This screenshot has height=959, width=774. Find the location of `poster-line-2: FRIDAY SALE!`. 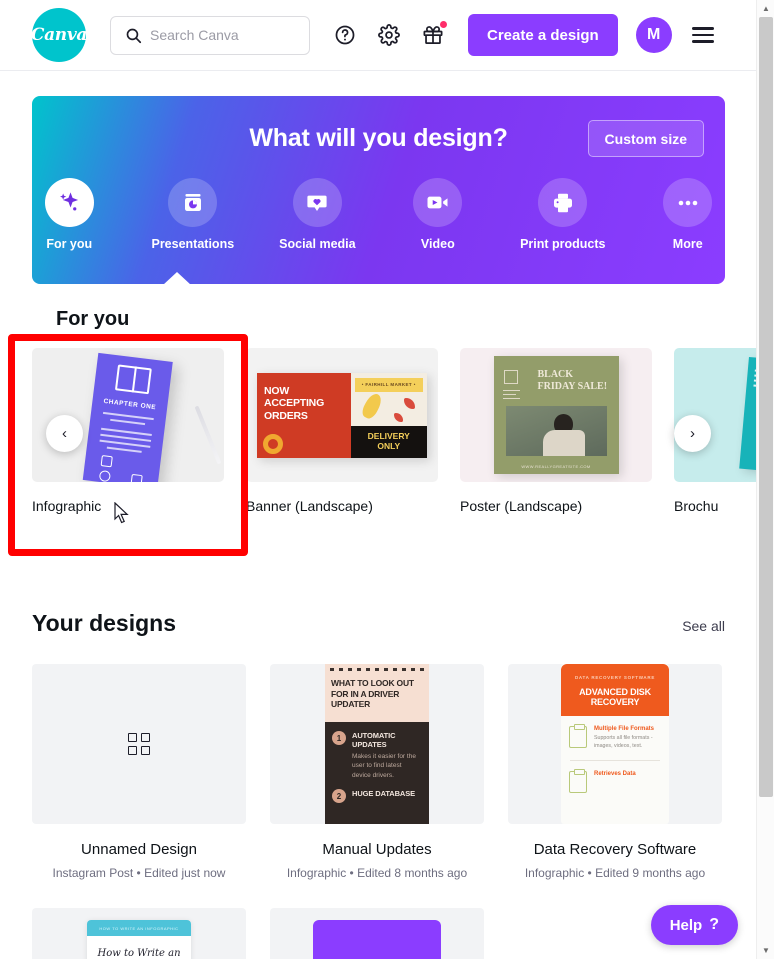

poster-line-2: FRIDAY SALE! is located at coordinates (572, 387).